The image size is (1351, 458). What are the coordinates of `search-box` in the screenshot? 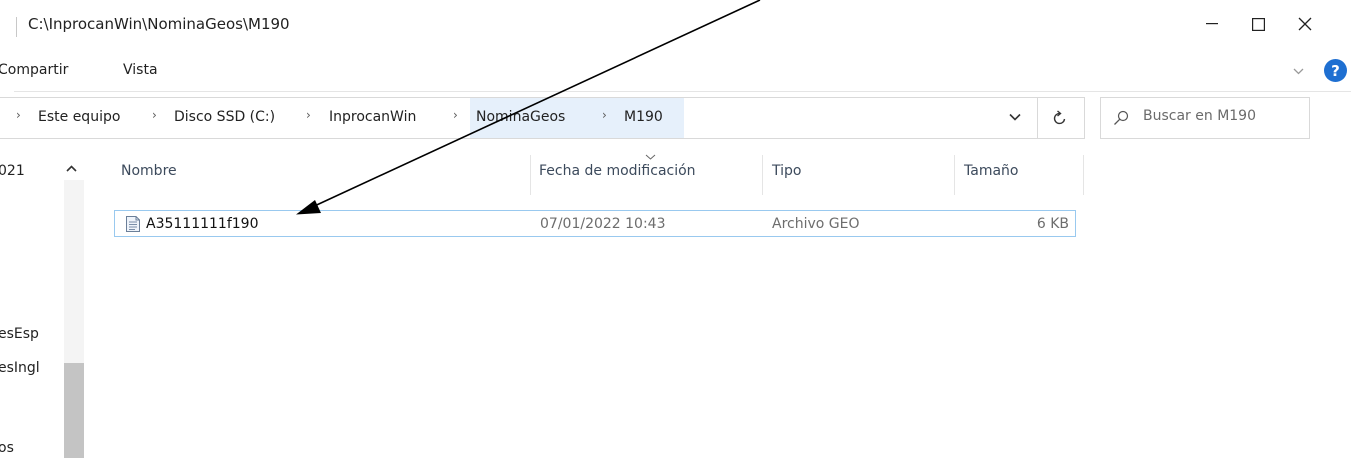 It's located at (1205, 118).